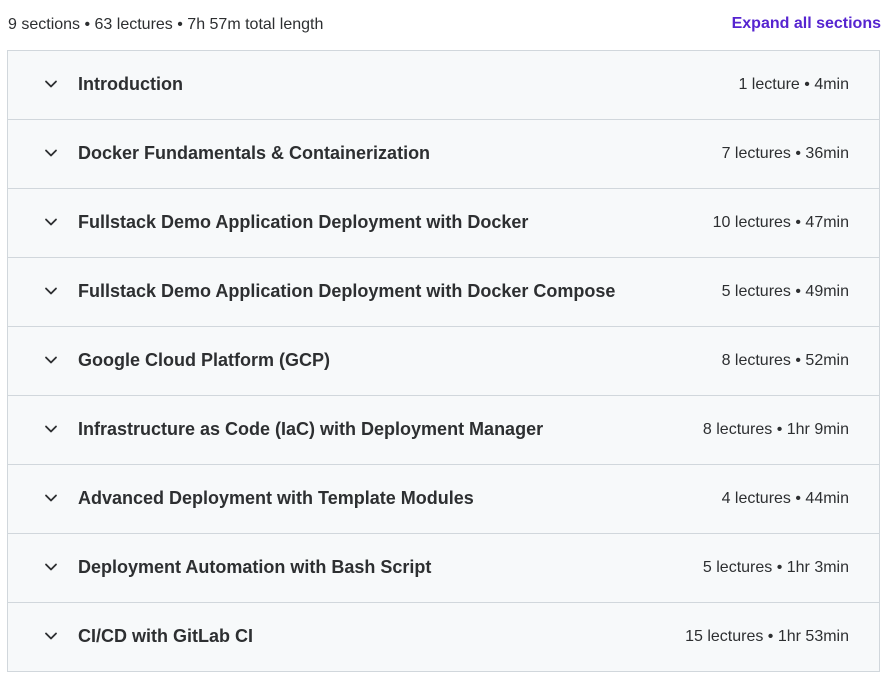 The height and width of the screenshot is (680, 887). I want to click on section-title: Google Cloud Platform (GCP), so click(204, 360).